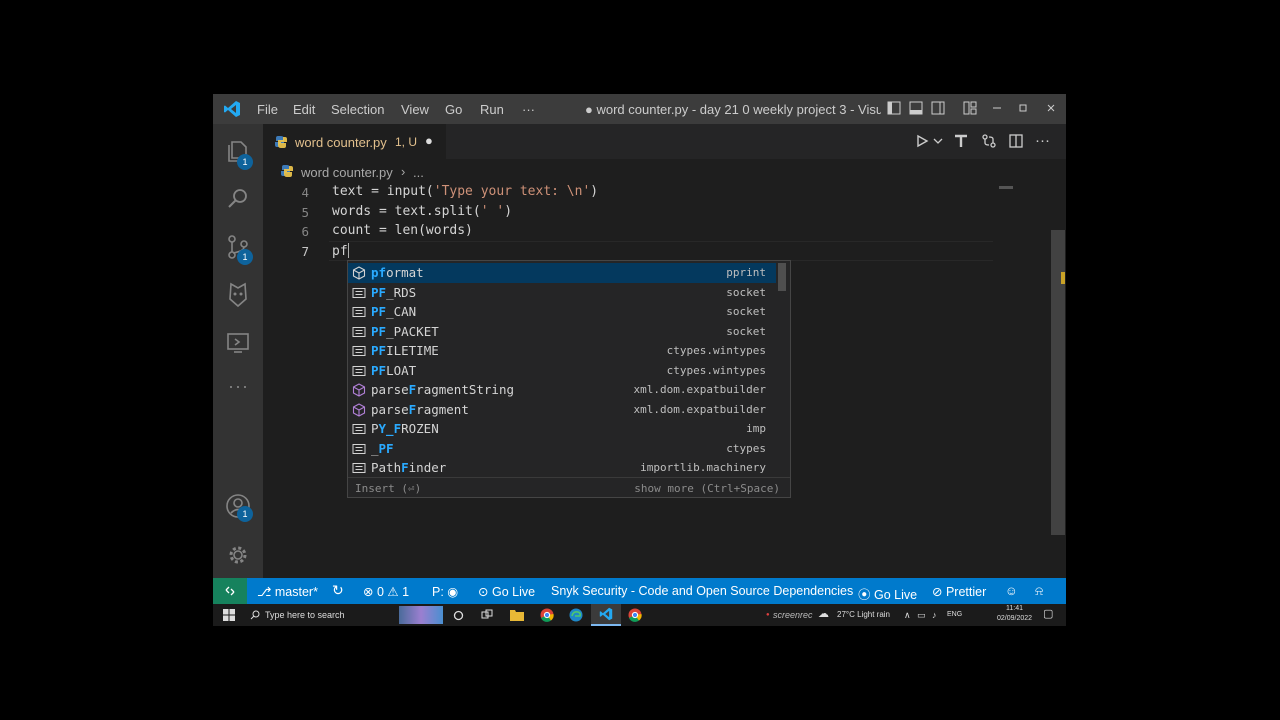  What do you see at coordinates (707, 488) in the screenshot?
I see `show-more-hint: show more (Ctrl+Space)` at bounding box center [707, 488].